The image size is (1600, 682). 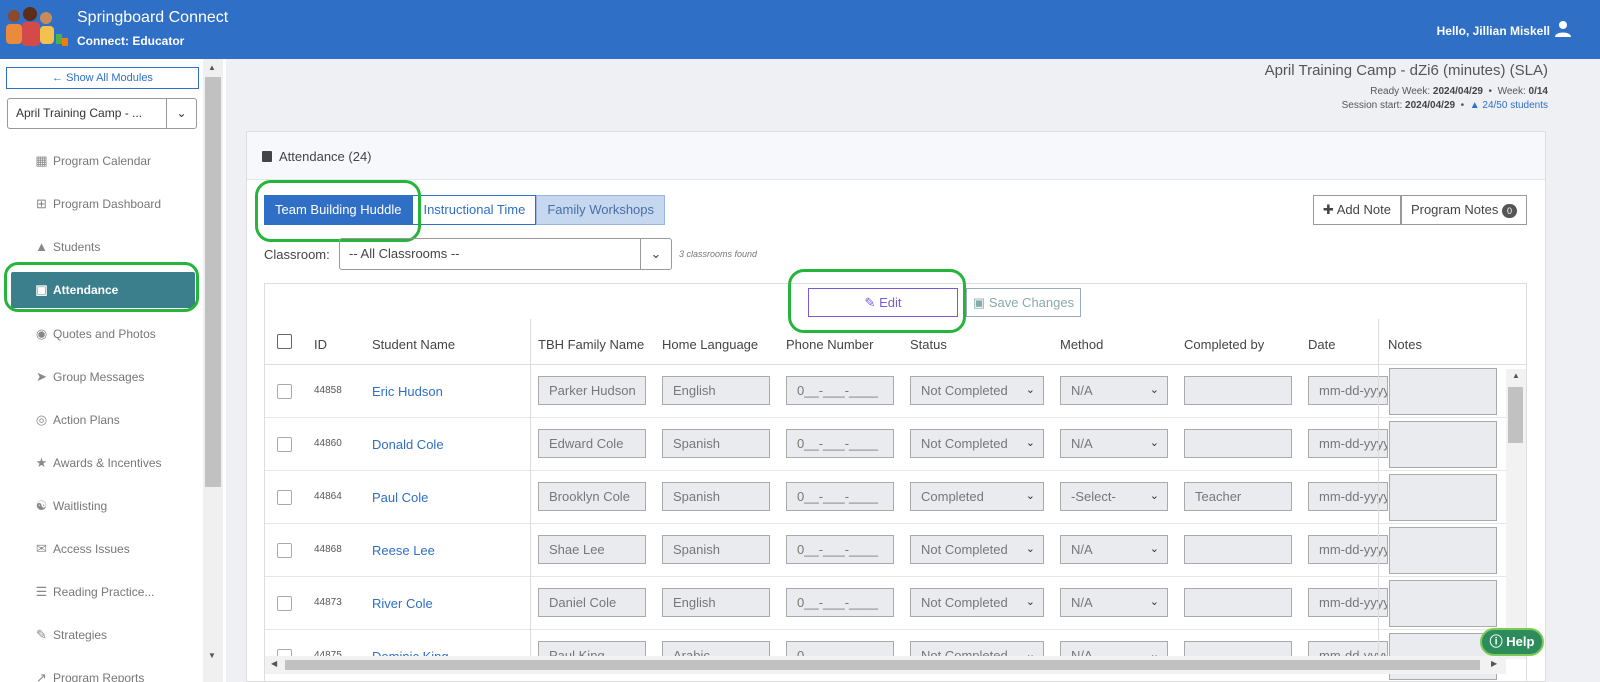 I want to click on completed-by-input: Teacher, so click(x=1238, y=496).